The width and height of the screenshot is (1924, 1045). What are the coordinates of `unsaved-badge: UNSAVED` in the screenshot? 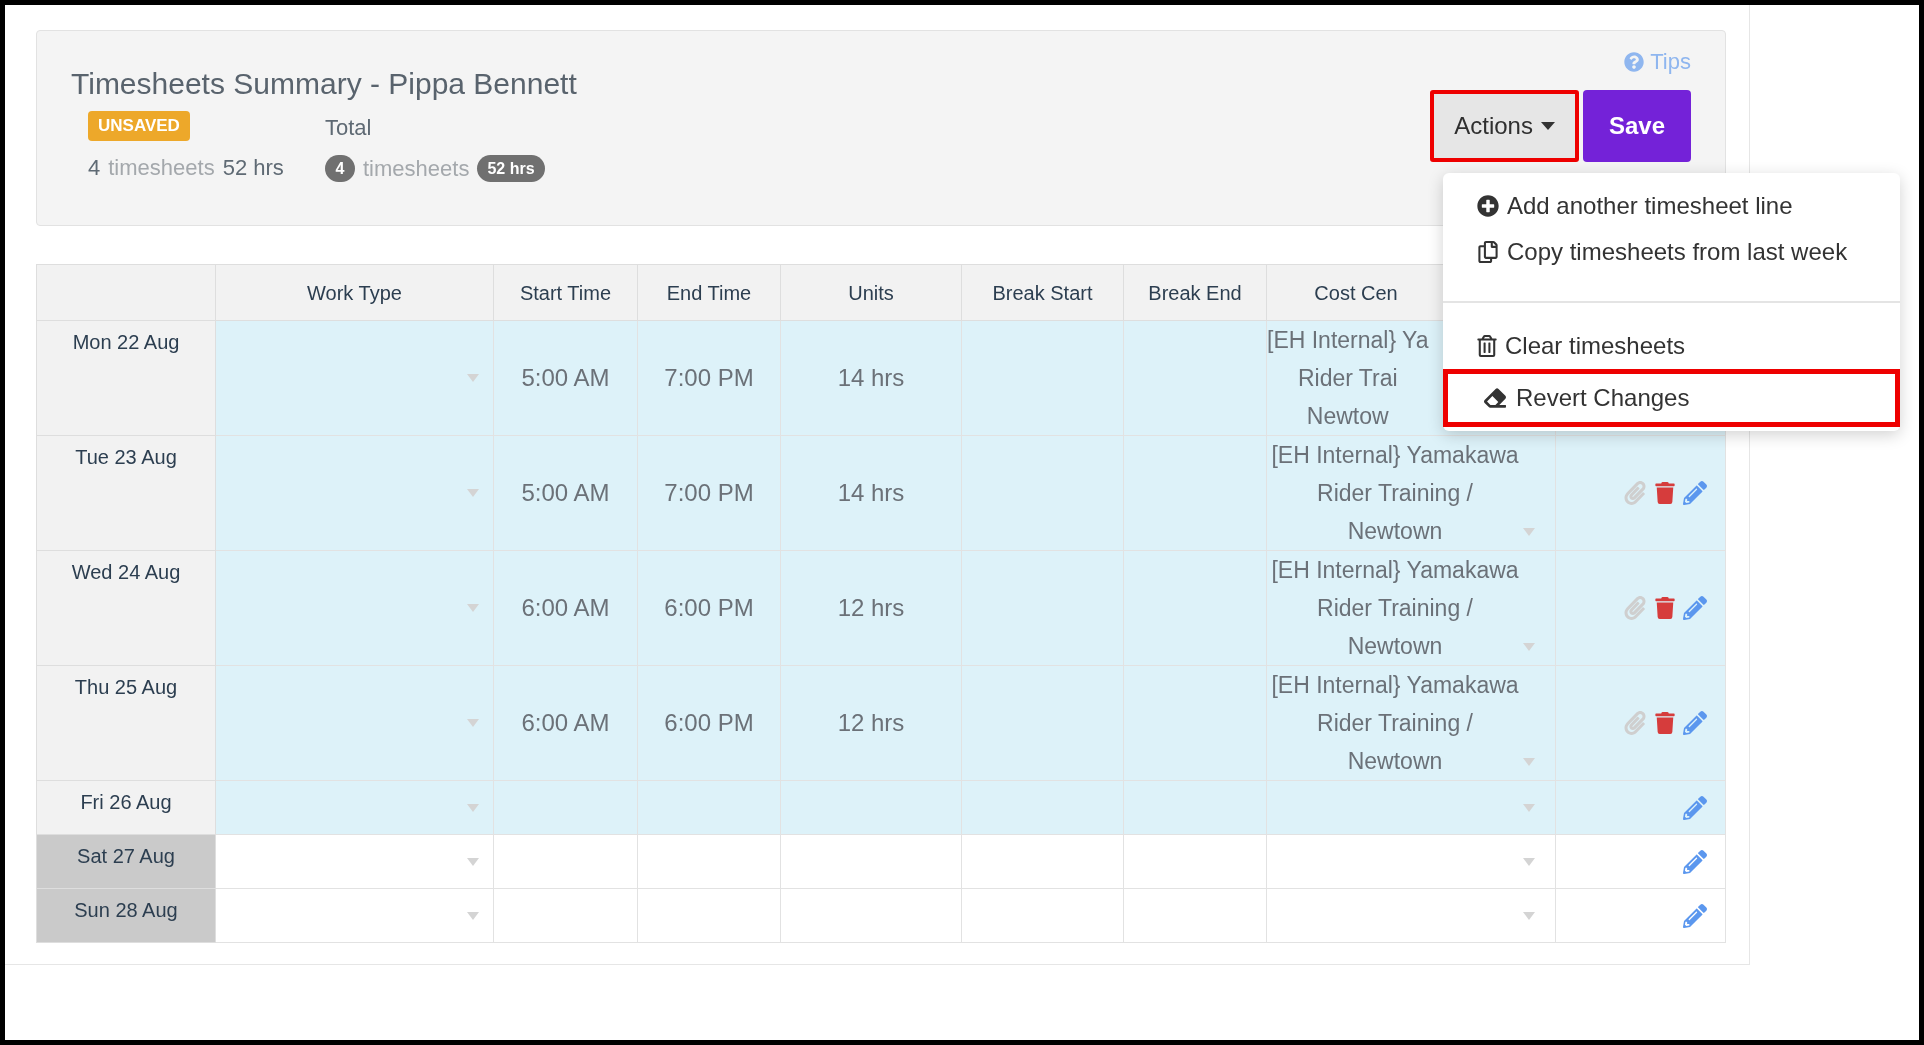 It's located at (139, 126).